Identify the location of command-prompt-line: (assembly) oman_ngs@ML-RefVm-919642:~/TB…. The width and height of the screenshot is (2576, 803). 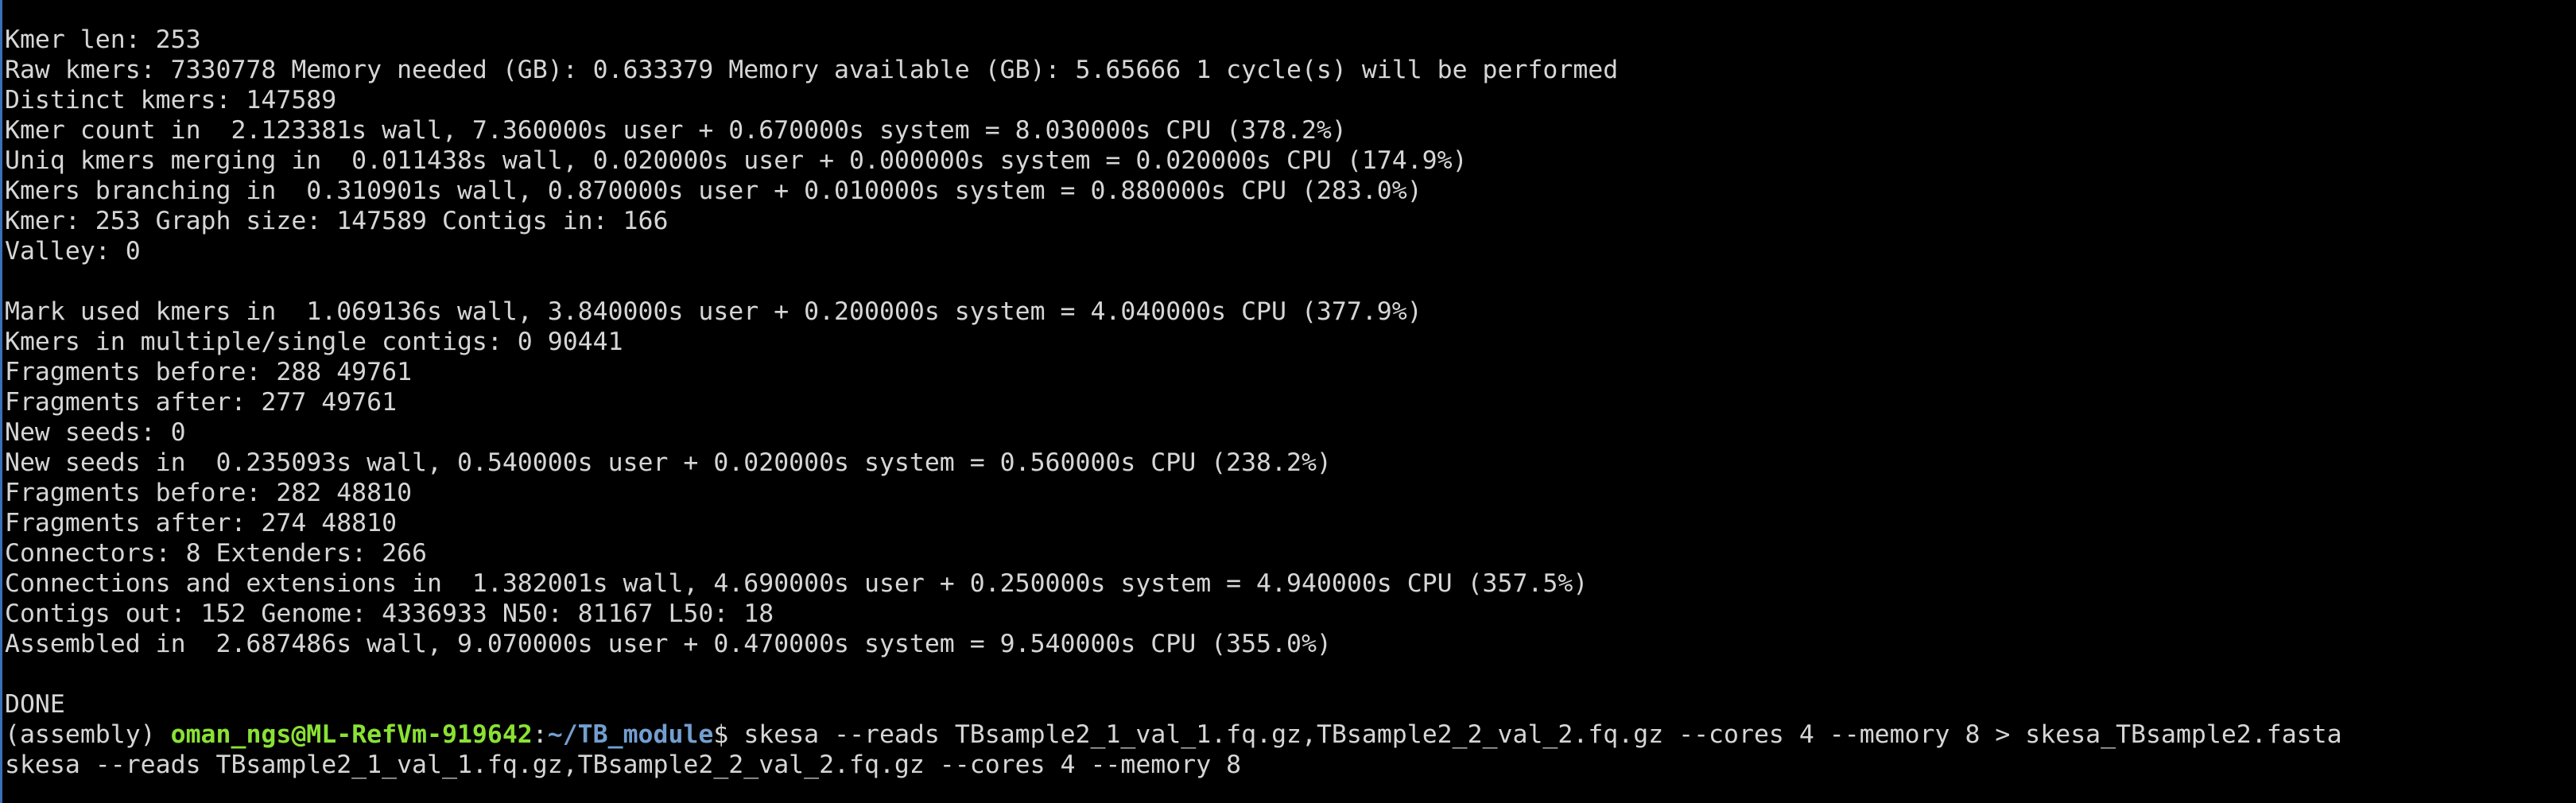
(1290, 735).